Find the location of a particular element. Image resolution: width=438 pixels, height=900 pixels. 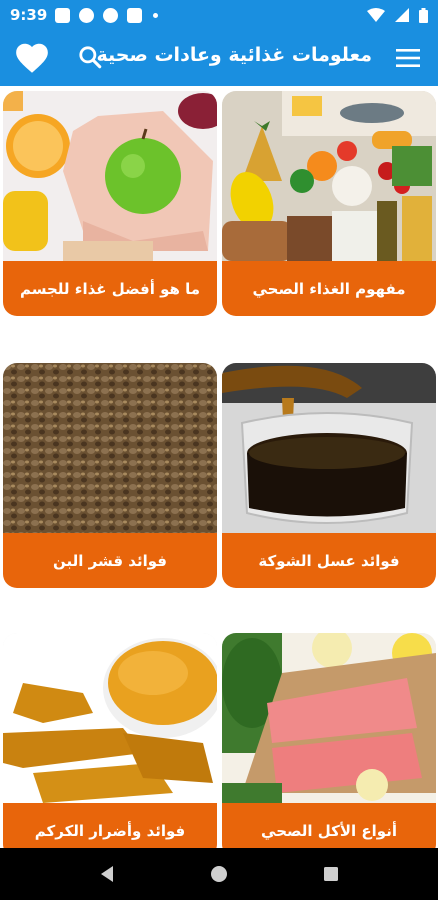

topic-card: فوائد قشر البن is located at coordinates (110, 475).